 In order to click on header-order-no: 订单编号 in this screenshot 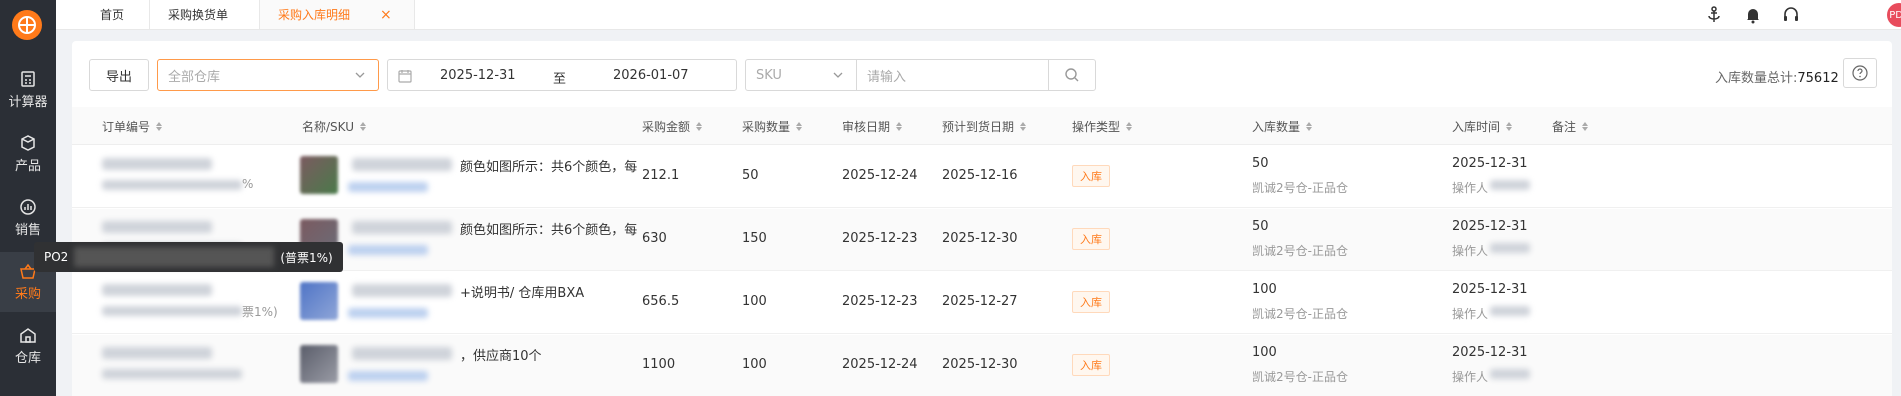, I will do `click(132, 126)`.